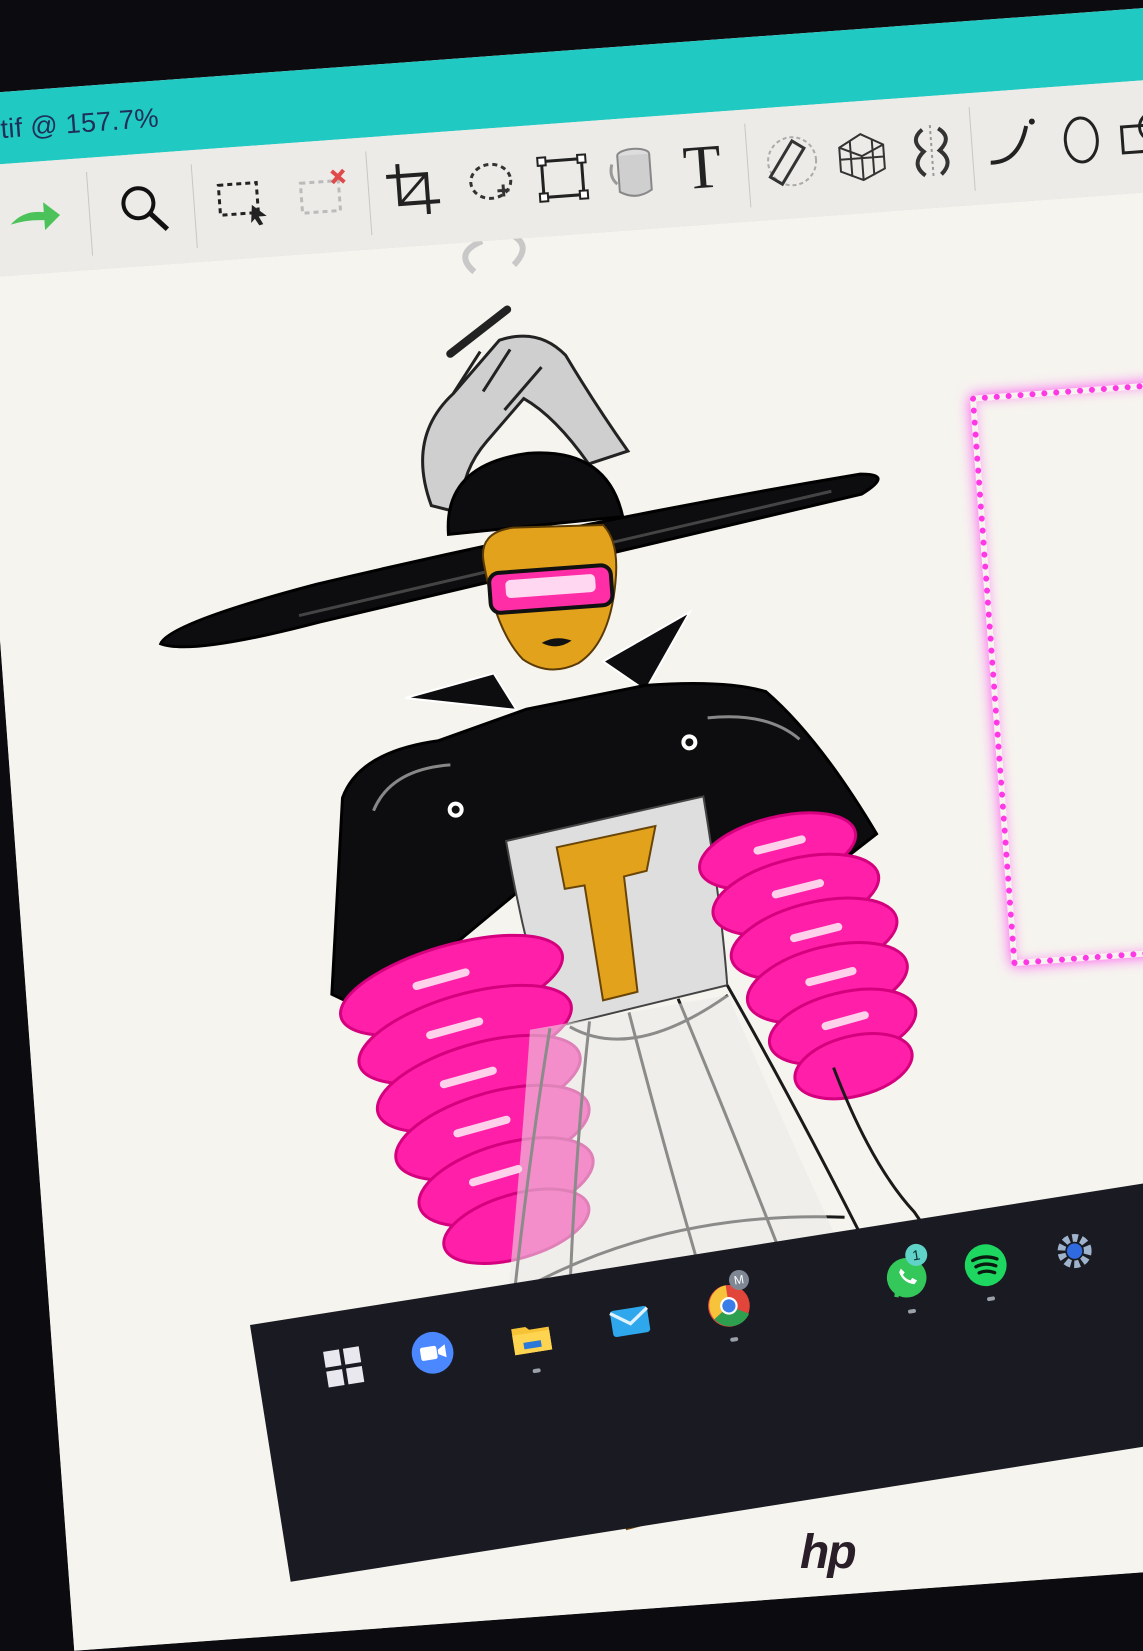  I want to click on text-icon: T, so click(702, 167).